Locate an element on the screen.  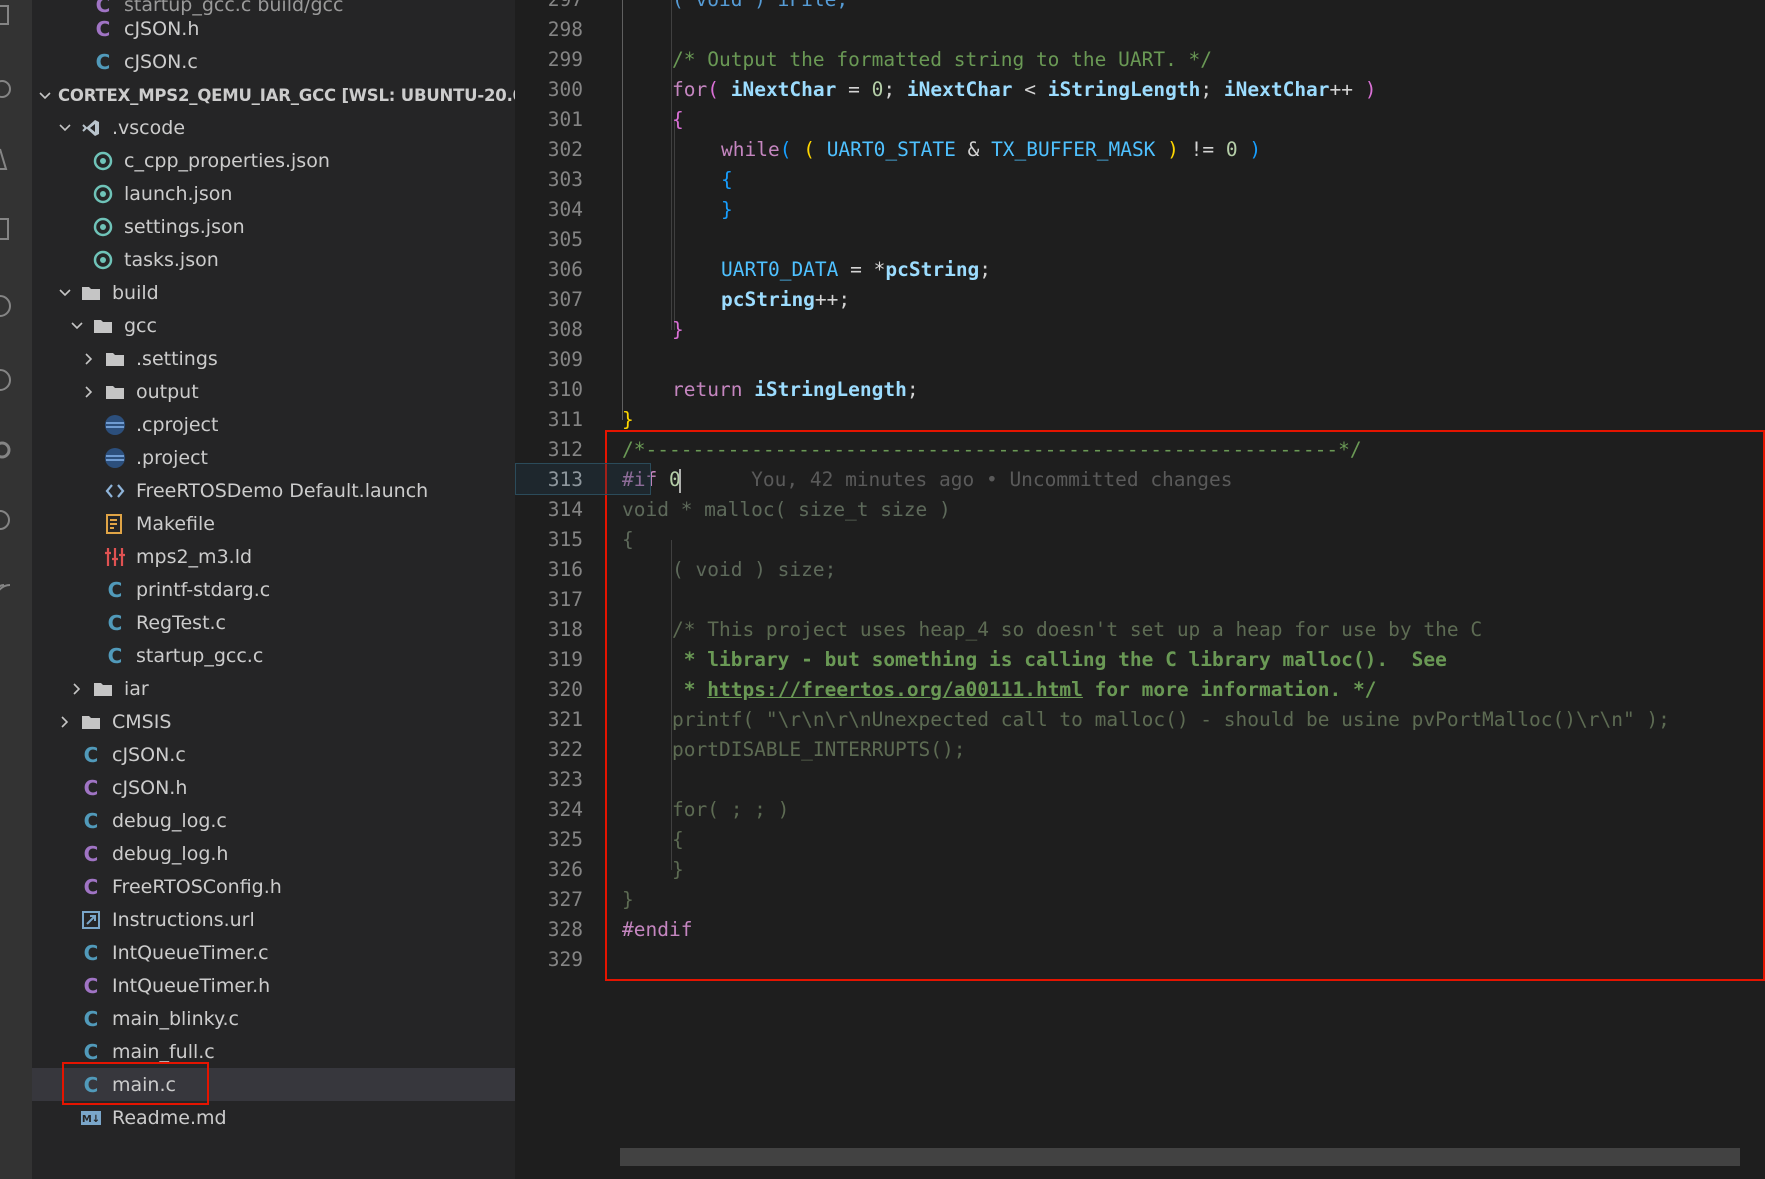
source-control-icon is located at coordinates (9, 160).